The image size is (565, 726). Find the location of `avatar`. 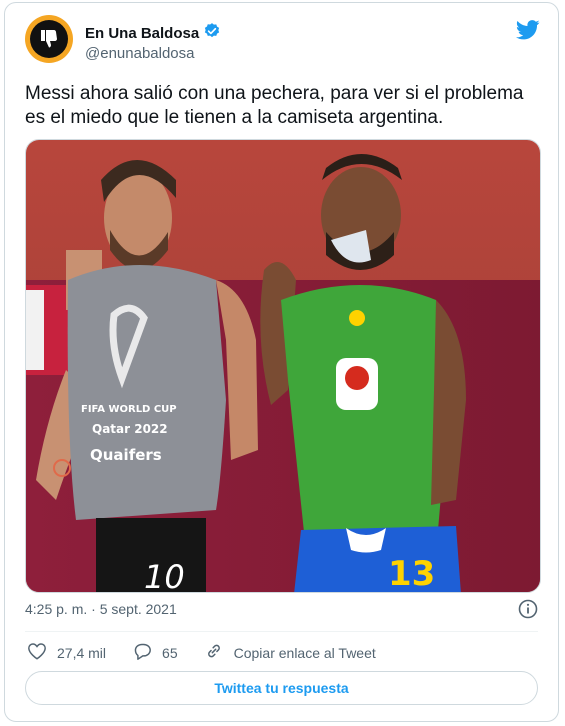

avatar is located at coordinates (49, 39).